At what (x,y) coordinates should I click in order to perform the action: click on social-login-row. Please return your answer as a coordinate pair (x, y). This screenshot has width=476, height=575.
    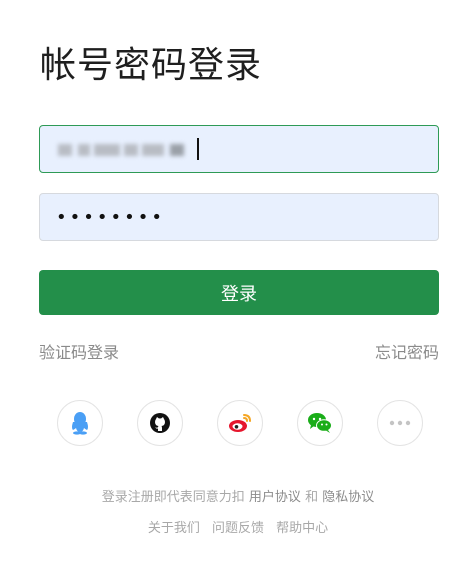
    Looking at the image, I should click on (240, 423).